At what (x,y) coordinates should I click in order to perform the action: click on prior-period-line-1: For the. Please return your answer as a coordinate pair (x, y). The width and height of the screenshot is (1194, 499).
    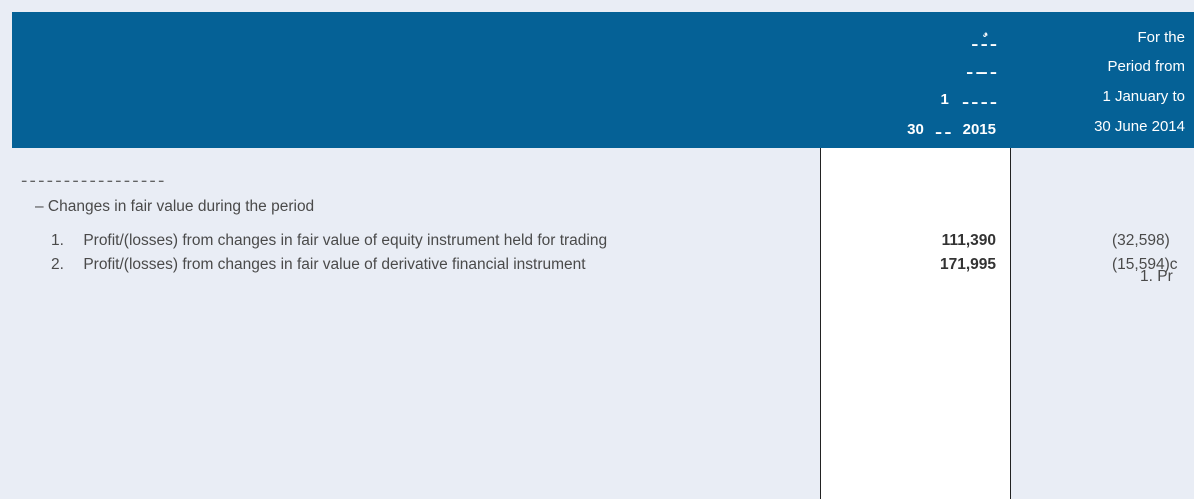
    Looking at the image, I should click on (1161, 37).